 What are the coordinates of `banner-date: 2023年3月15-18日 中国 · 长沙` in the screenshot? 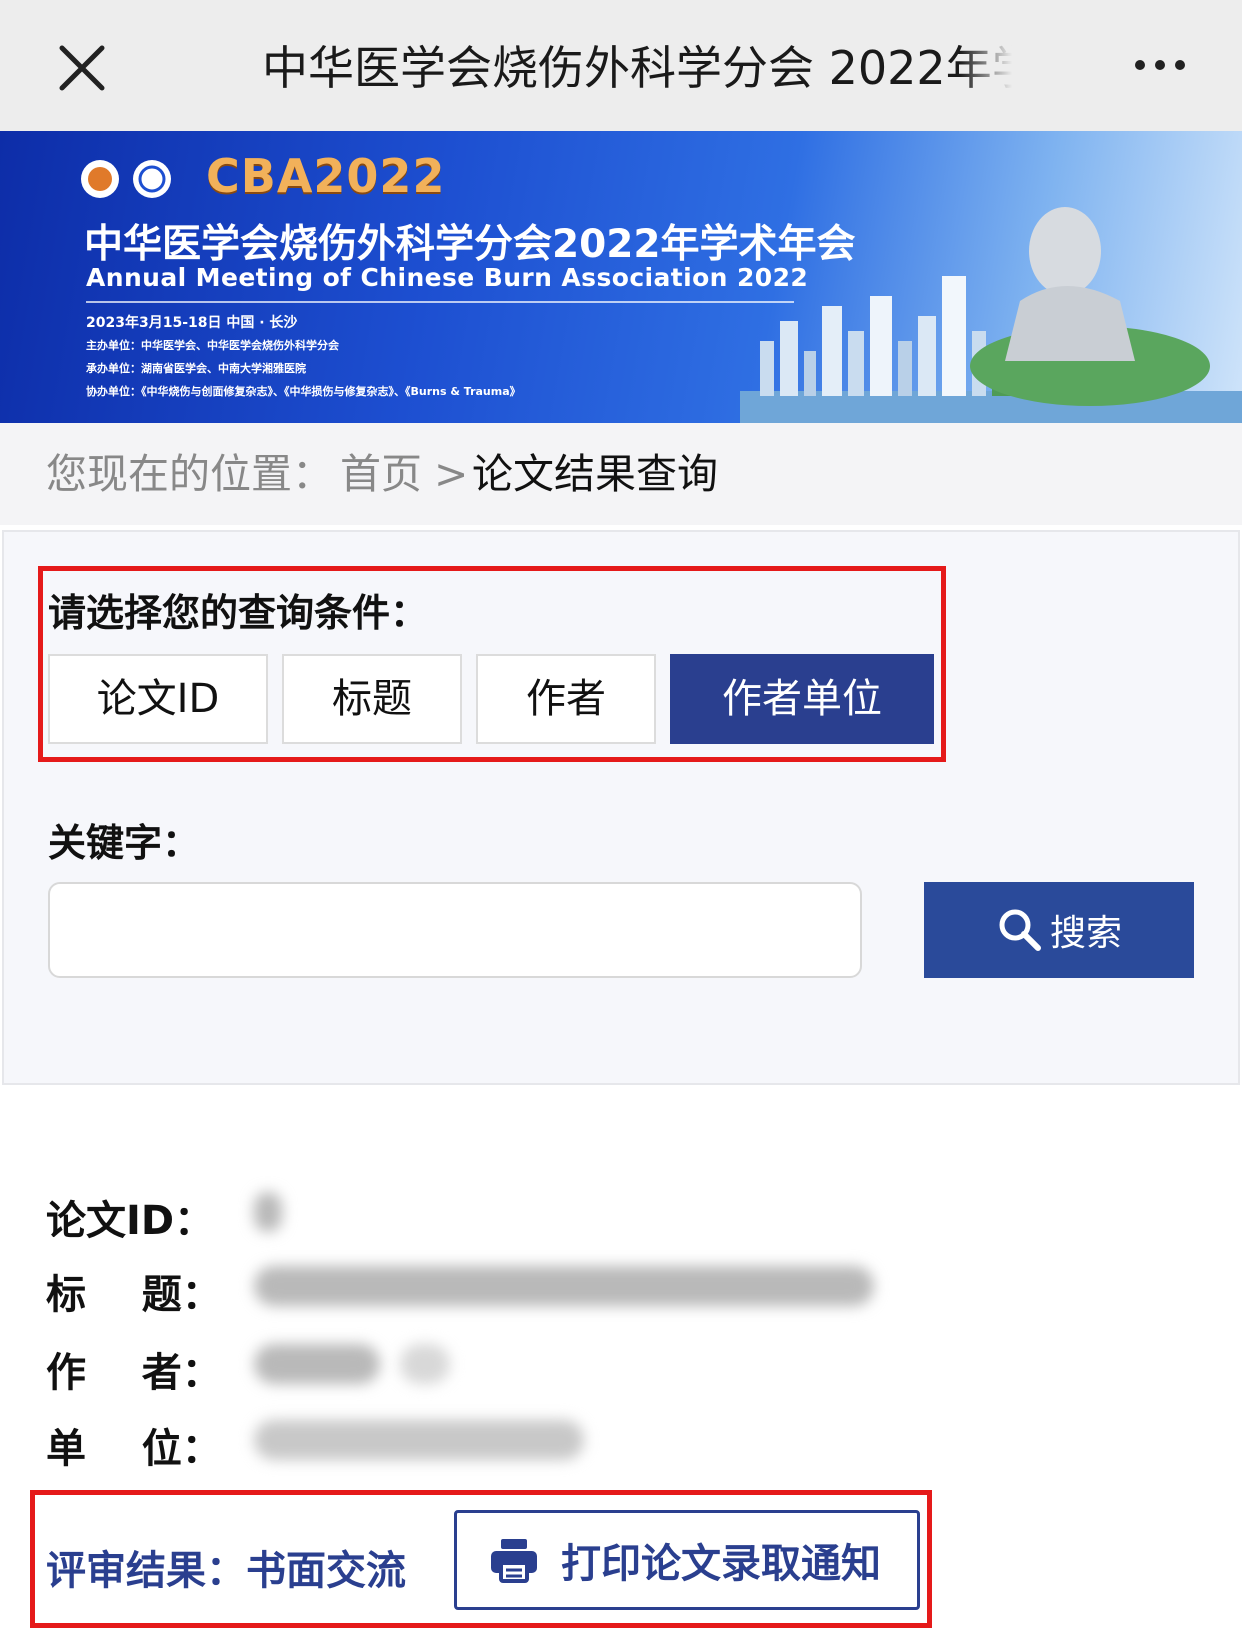 It's located at (192, 323).